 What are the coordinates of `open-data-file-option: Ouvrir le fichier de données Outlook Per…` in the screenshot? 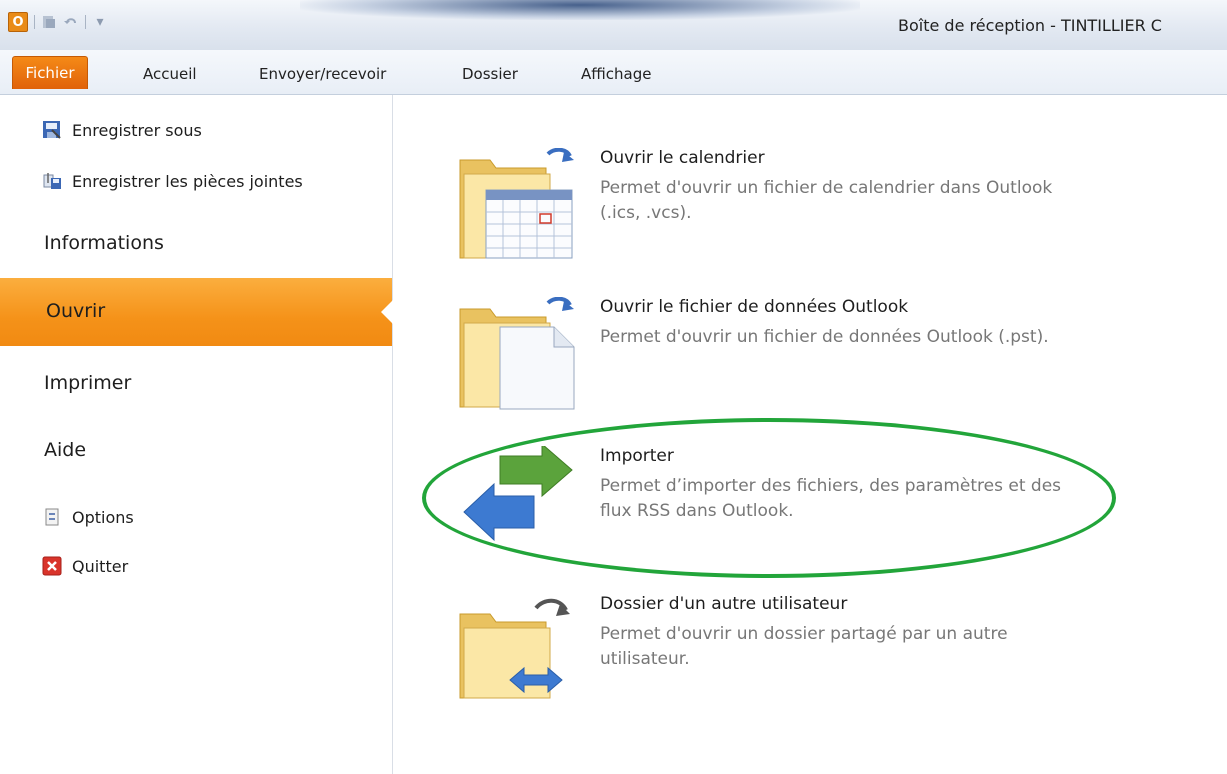 It's located at (790, 361).